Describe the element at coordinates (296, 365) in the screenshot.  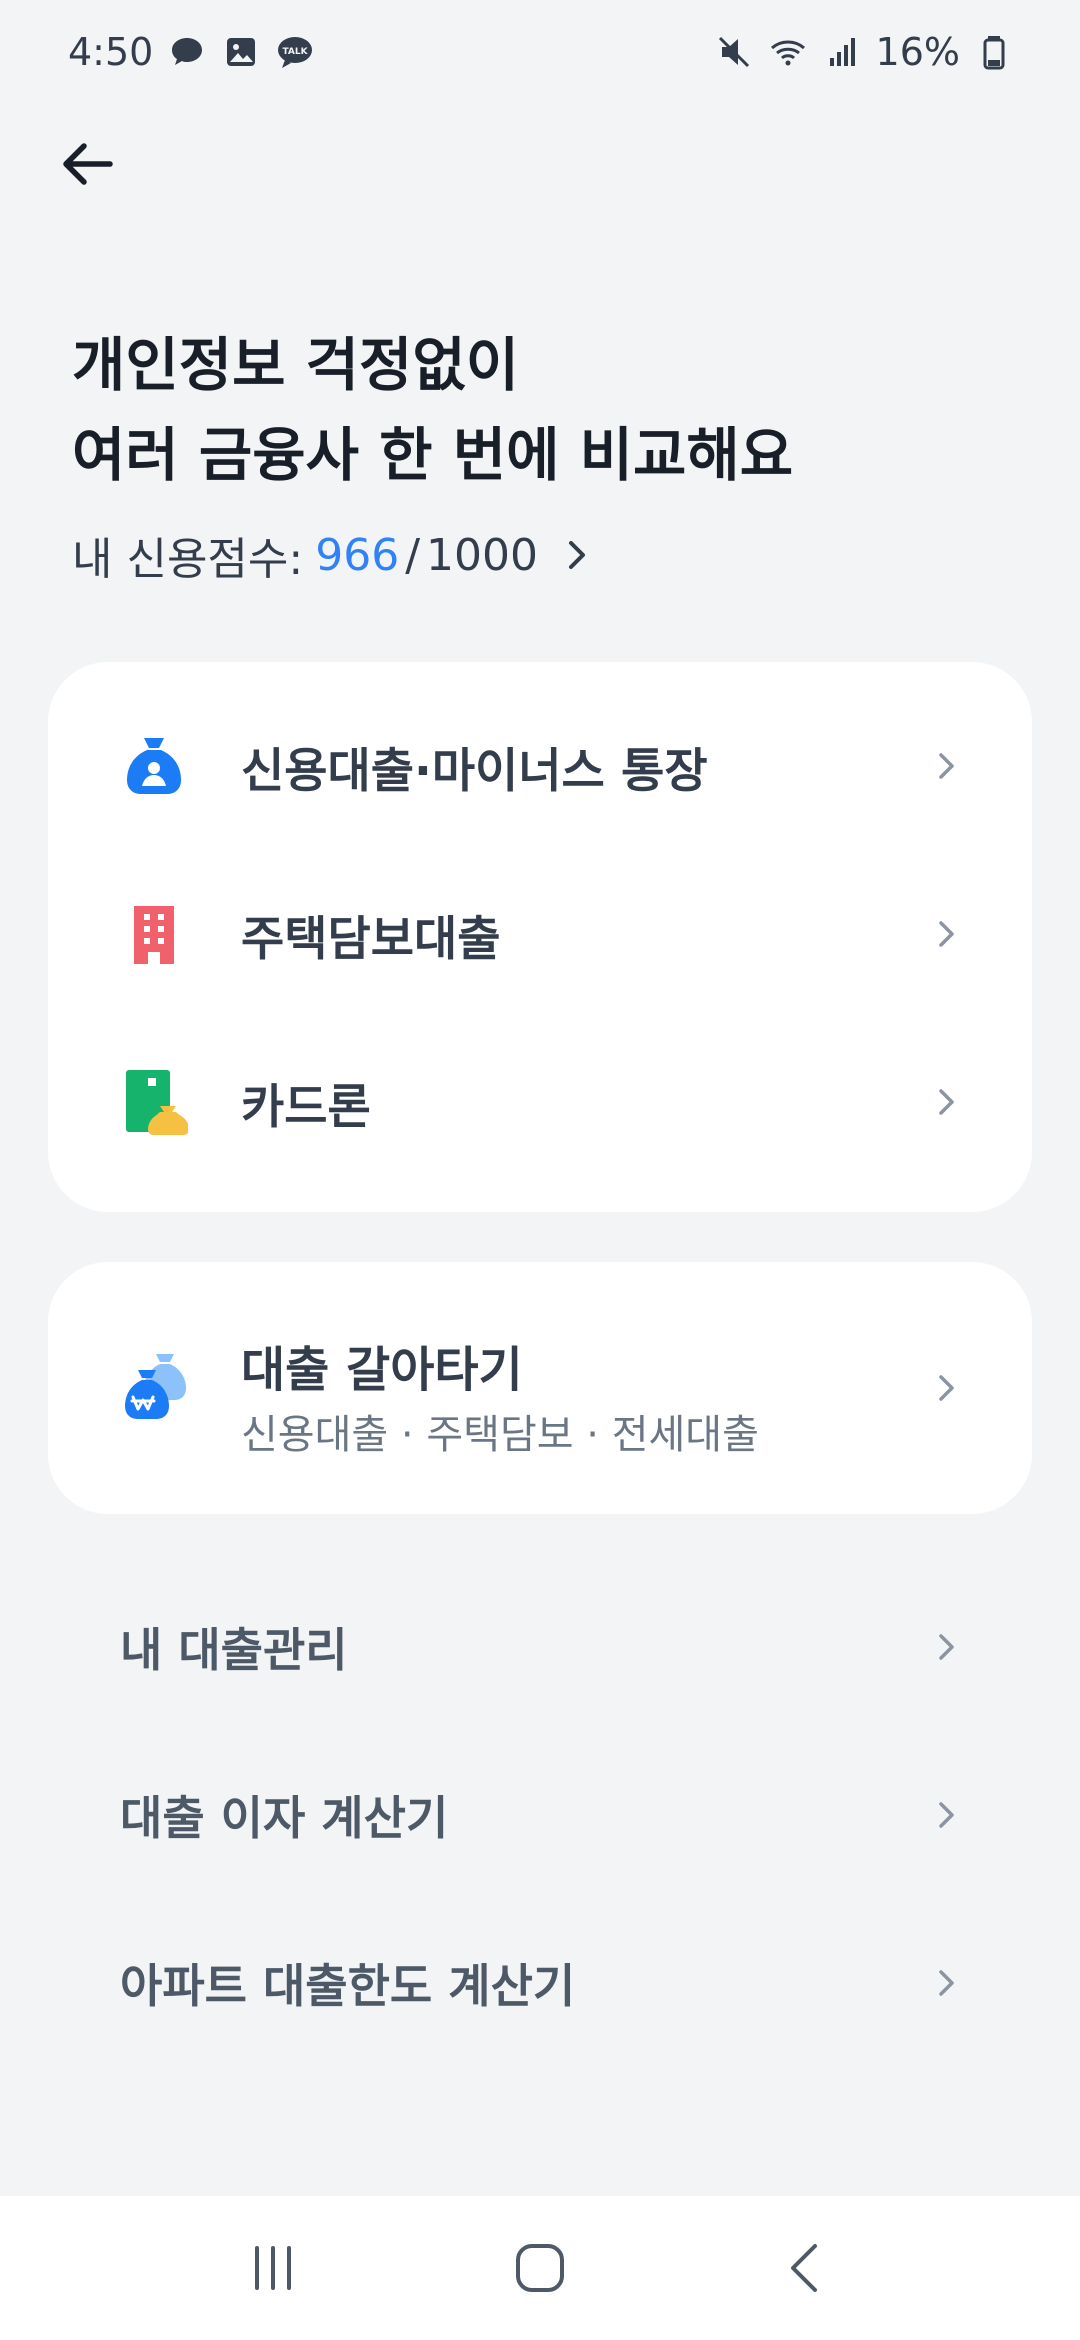
I see `title-line-1: 개인정보 걱정없이` at that location.